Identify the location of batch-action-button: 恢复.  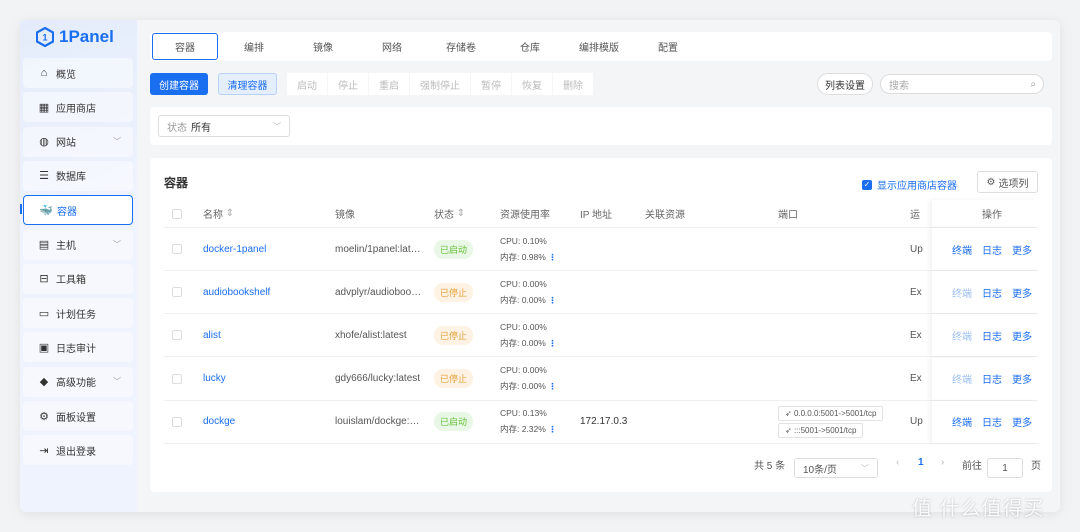
(532, 84).